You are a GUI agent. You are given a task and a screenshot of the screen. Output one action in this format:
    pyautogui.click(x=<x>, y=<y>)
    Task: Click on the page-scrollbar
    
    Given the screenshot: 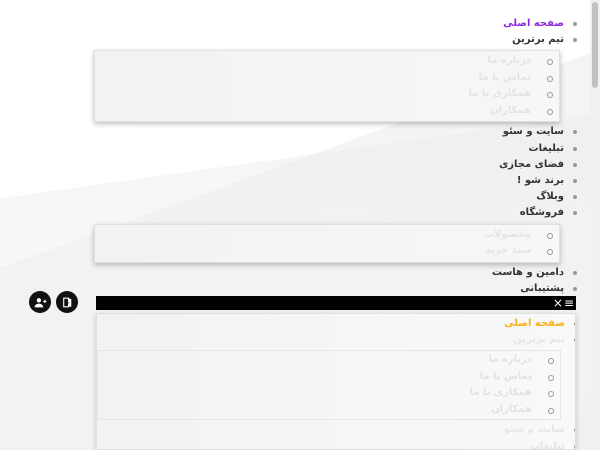 What is the action you would take?
    pyautogui.click(x=595, y=225)
    